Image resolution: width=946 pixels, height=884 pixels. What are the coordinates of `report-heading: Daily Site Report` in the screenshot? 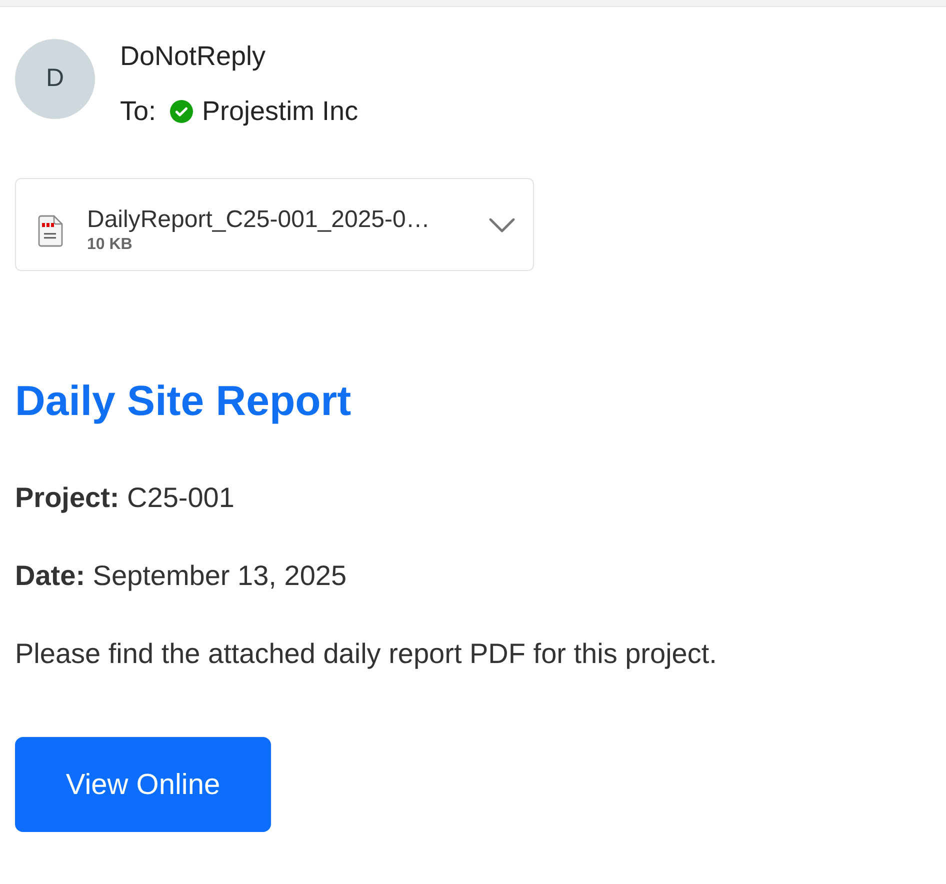 It's located at (183, 401).